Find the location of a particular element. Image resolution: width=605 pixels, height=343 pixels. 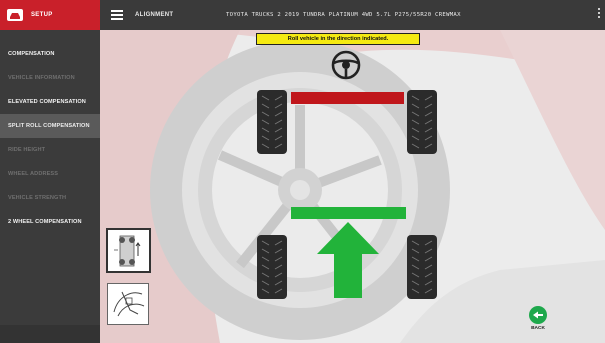

setup-label: SETUP is located at coordinates (42, 15).